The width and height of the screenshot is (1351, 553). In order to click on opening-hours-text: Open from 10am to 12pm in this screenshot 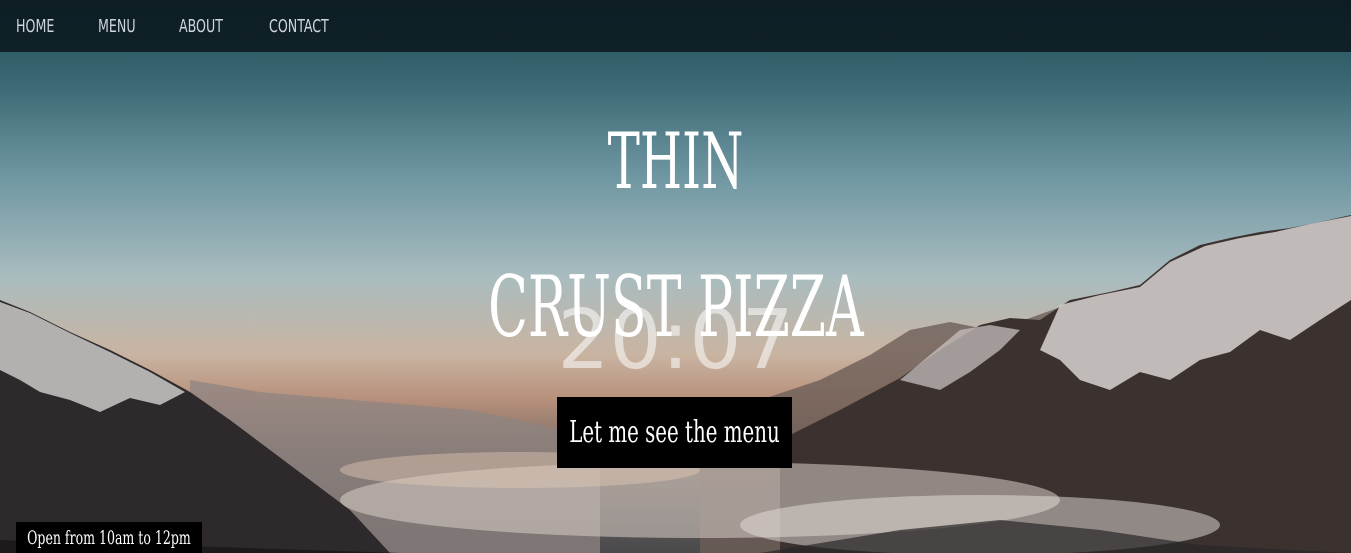, I will do `click(109, 537)`.